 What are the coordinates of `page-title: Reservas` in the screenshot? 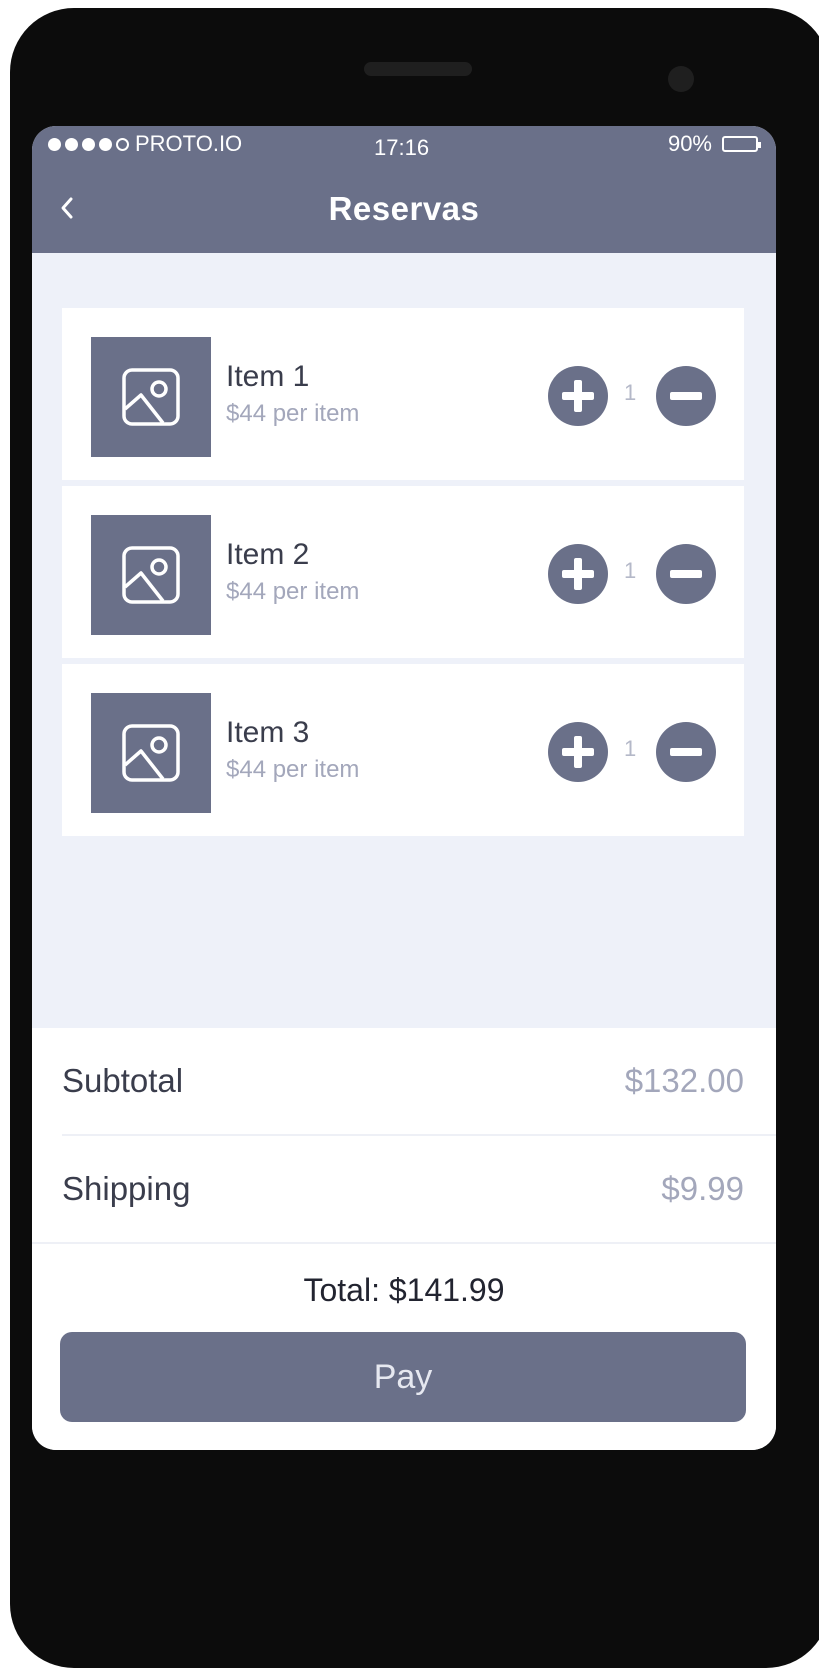 It's located at (404, 208).